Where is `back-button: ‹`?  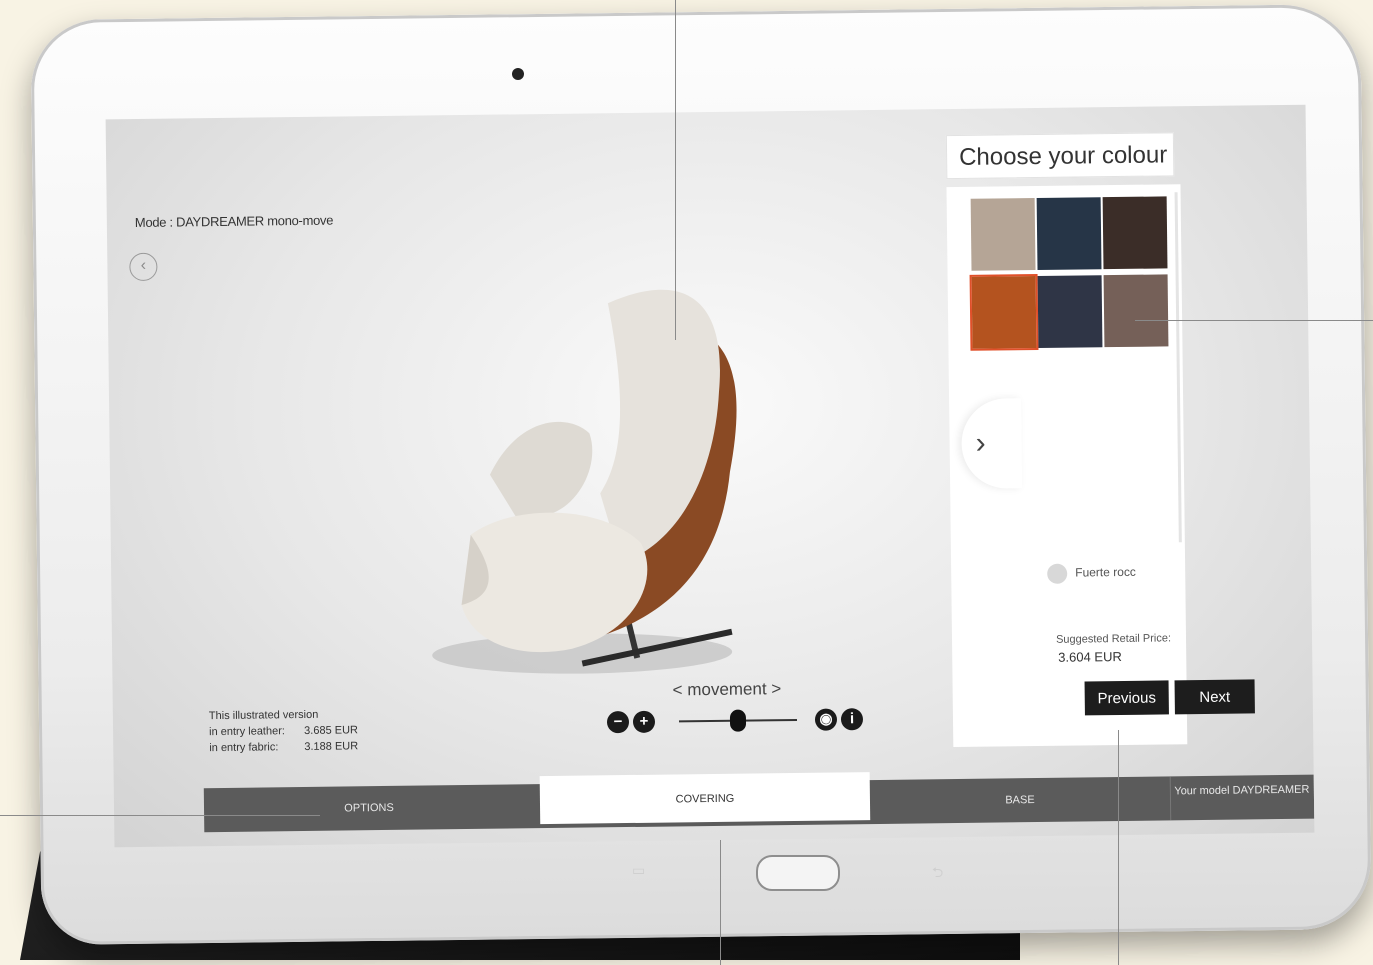
back-button: ‹ is located at coordinates (143, 267).